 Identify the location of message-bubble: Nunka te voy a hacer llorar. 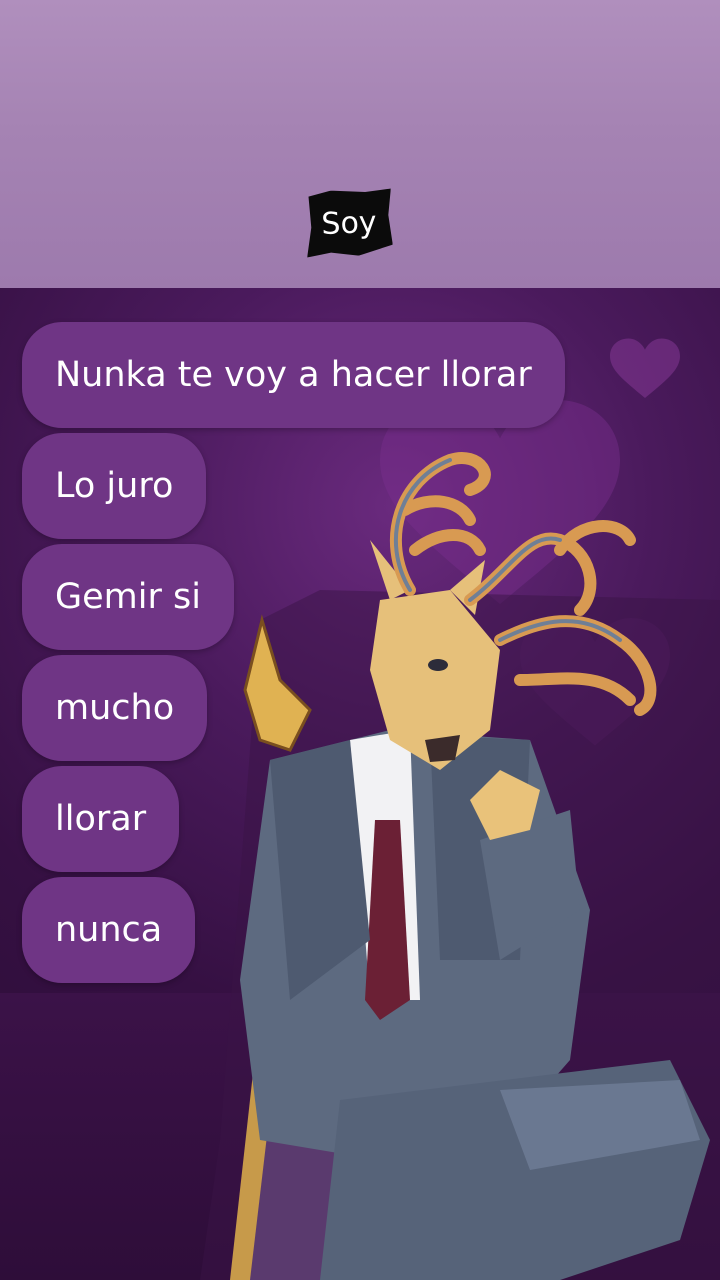
(293, 375).